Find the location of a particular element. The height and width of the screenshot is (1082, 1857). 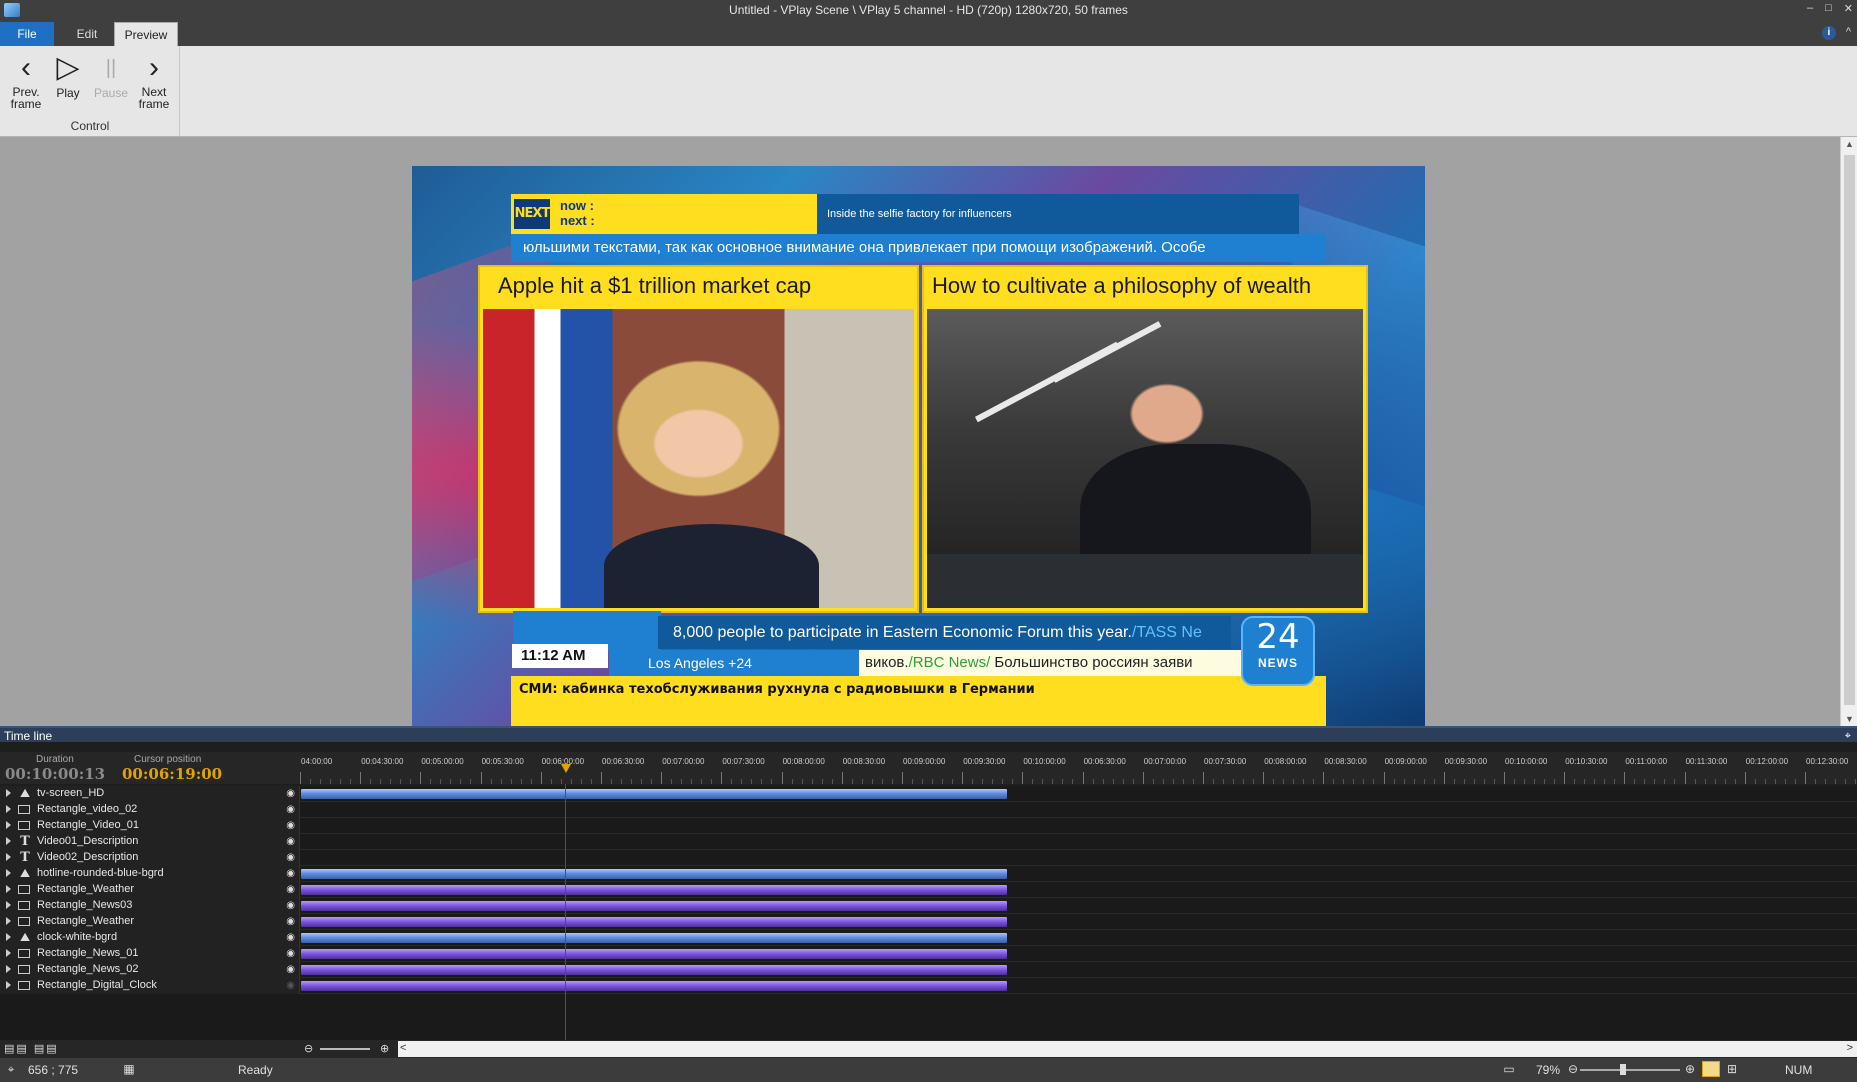

scroll-left-icon: < is located at coordinates (403, 1048).